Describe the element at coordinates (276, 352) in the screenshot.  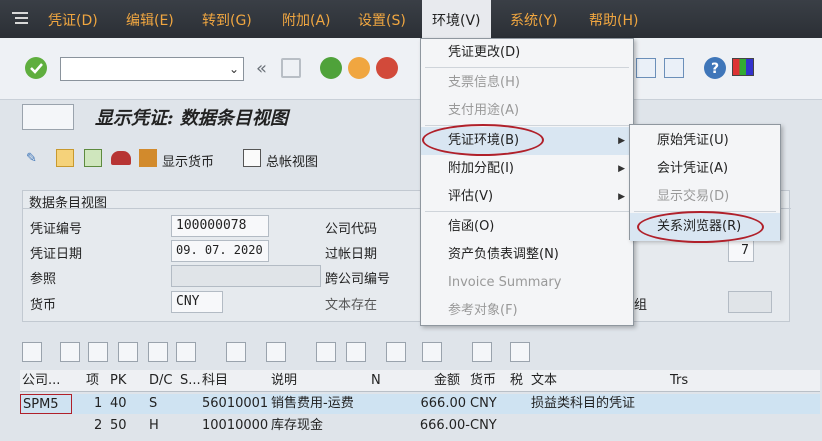
I see `subtotal-icon` at that location.